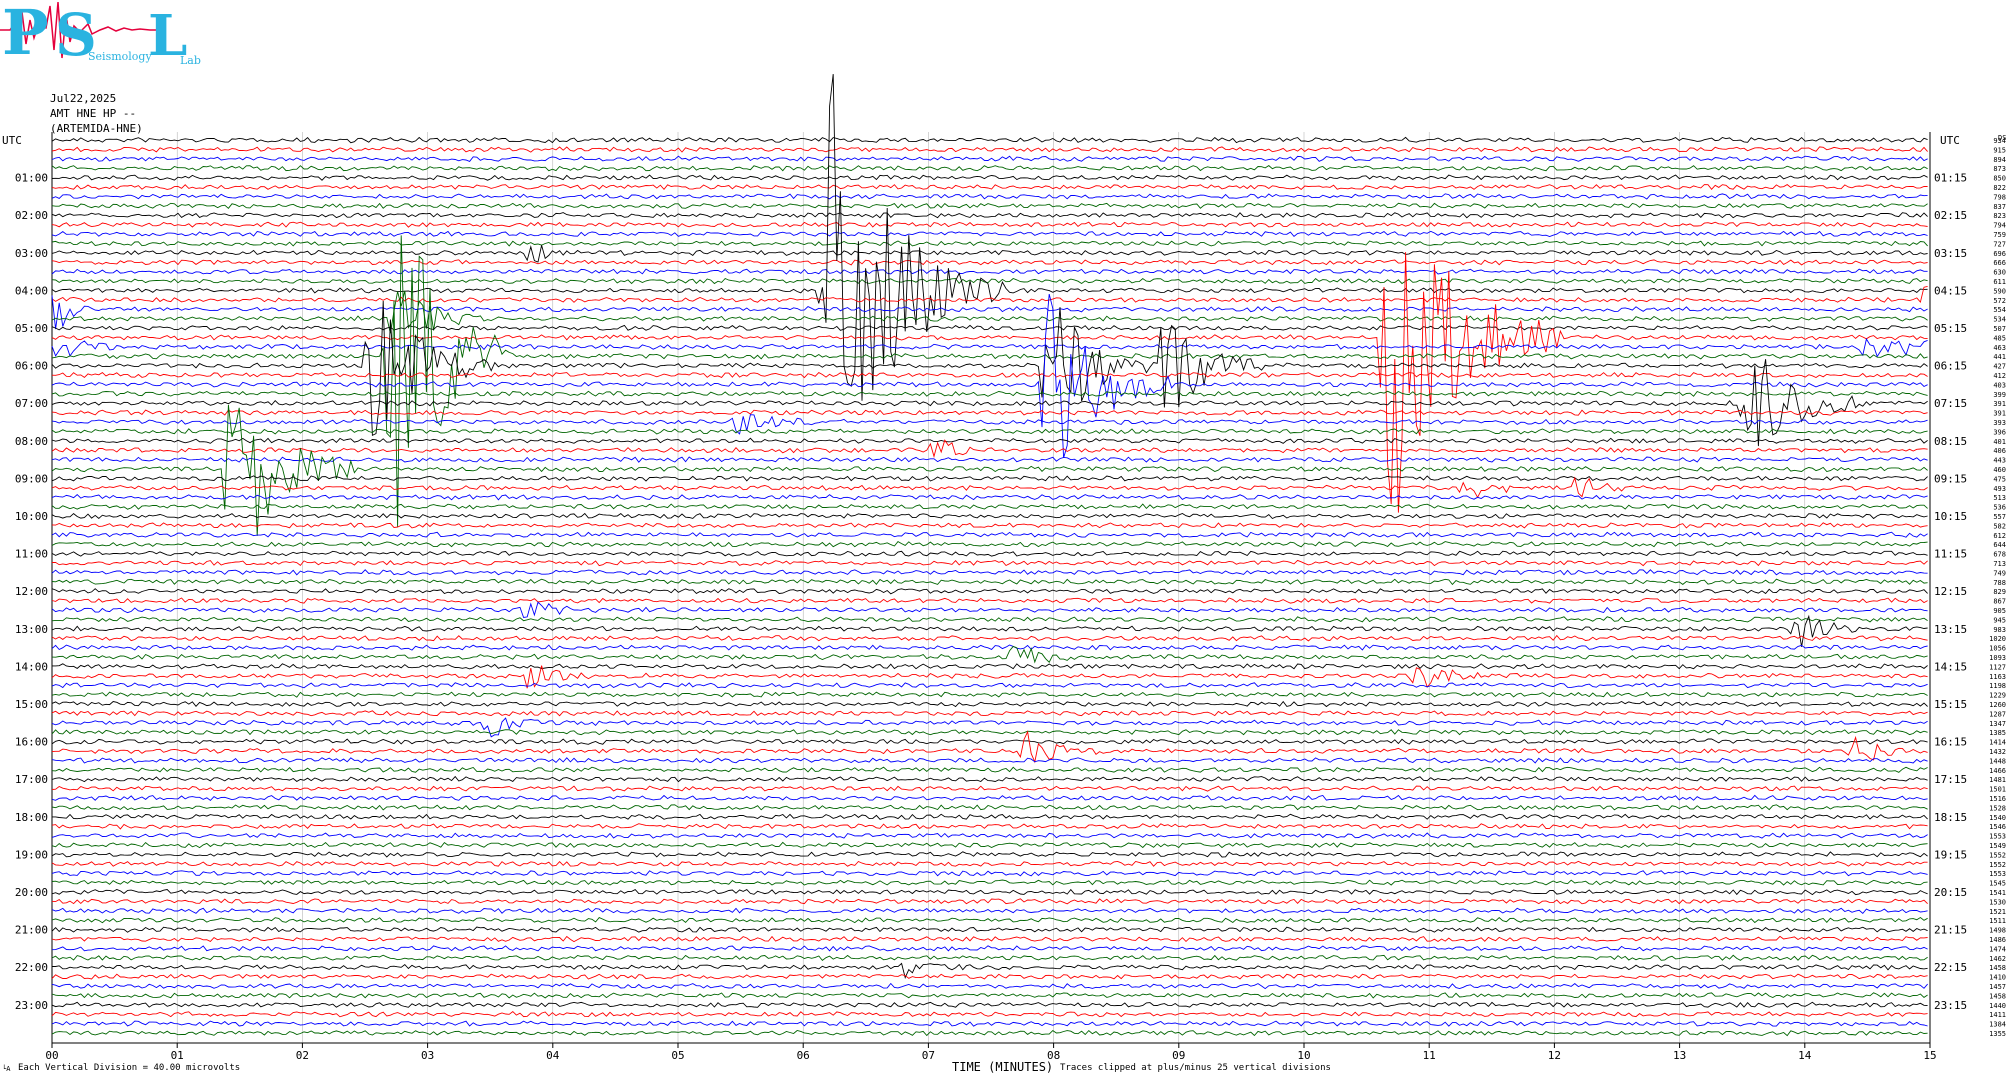 The image size is (2010, 1080). What do you see at coordinates (1999, 273) in the screenshot?
I see `right-trace-value: 630` at bounding box center [1999, 273].